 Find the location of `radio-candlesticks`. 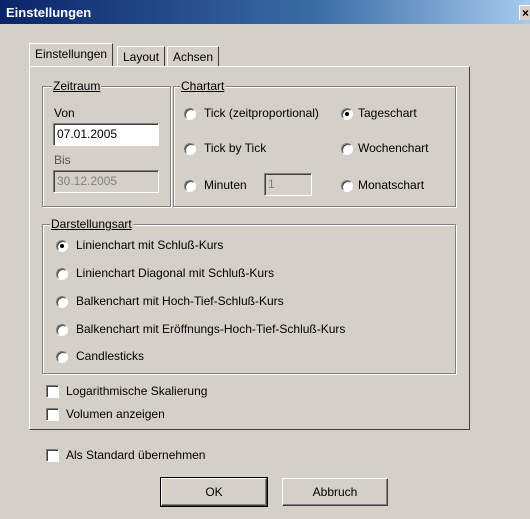

radio-candlesticks is located at coordinates (62, 357).